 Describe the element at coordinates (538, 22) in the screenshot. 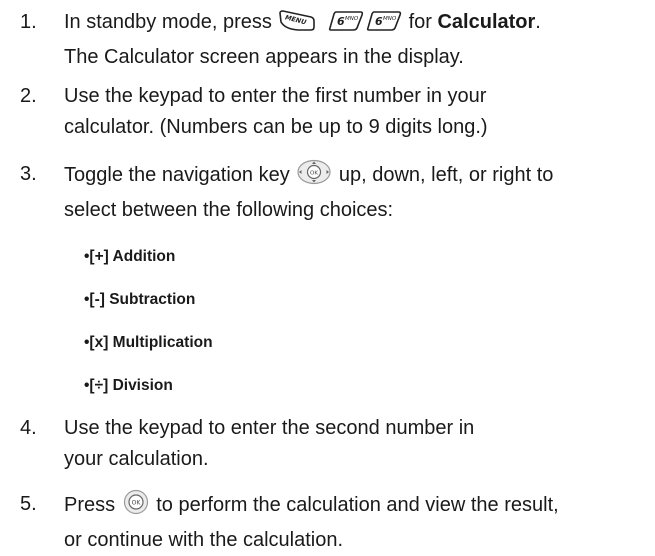

I see `step-text: .` at that location.